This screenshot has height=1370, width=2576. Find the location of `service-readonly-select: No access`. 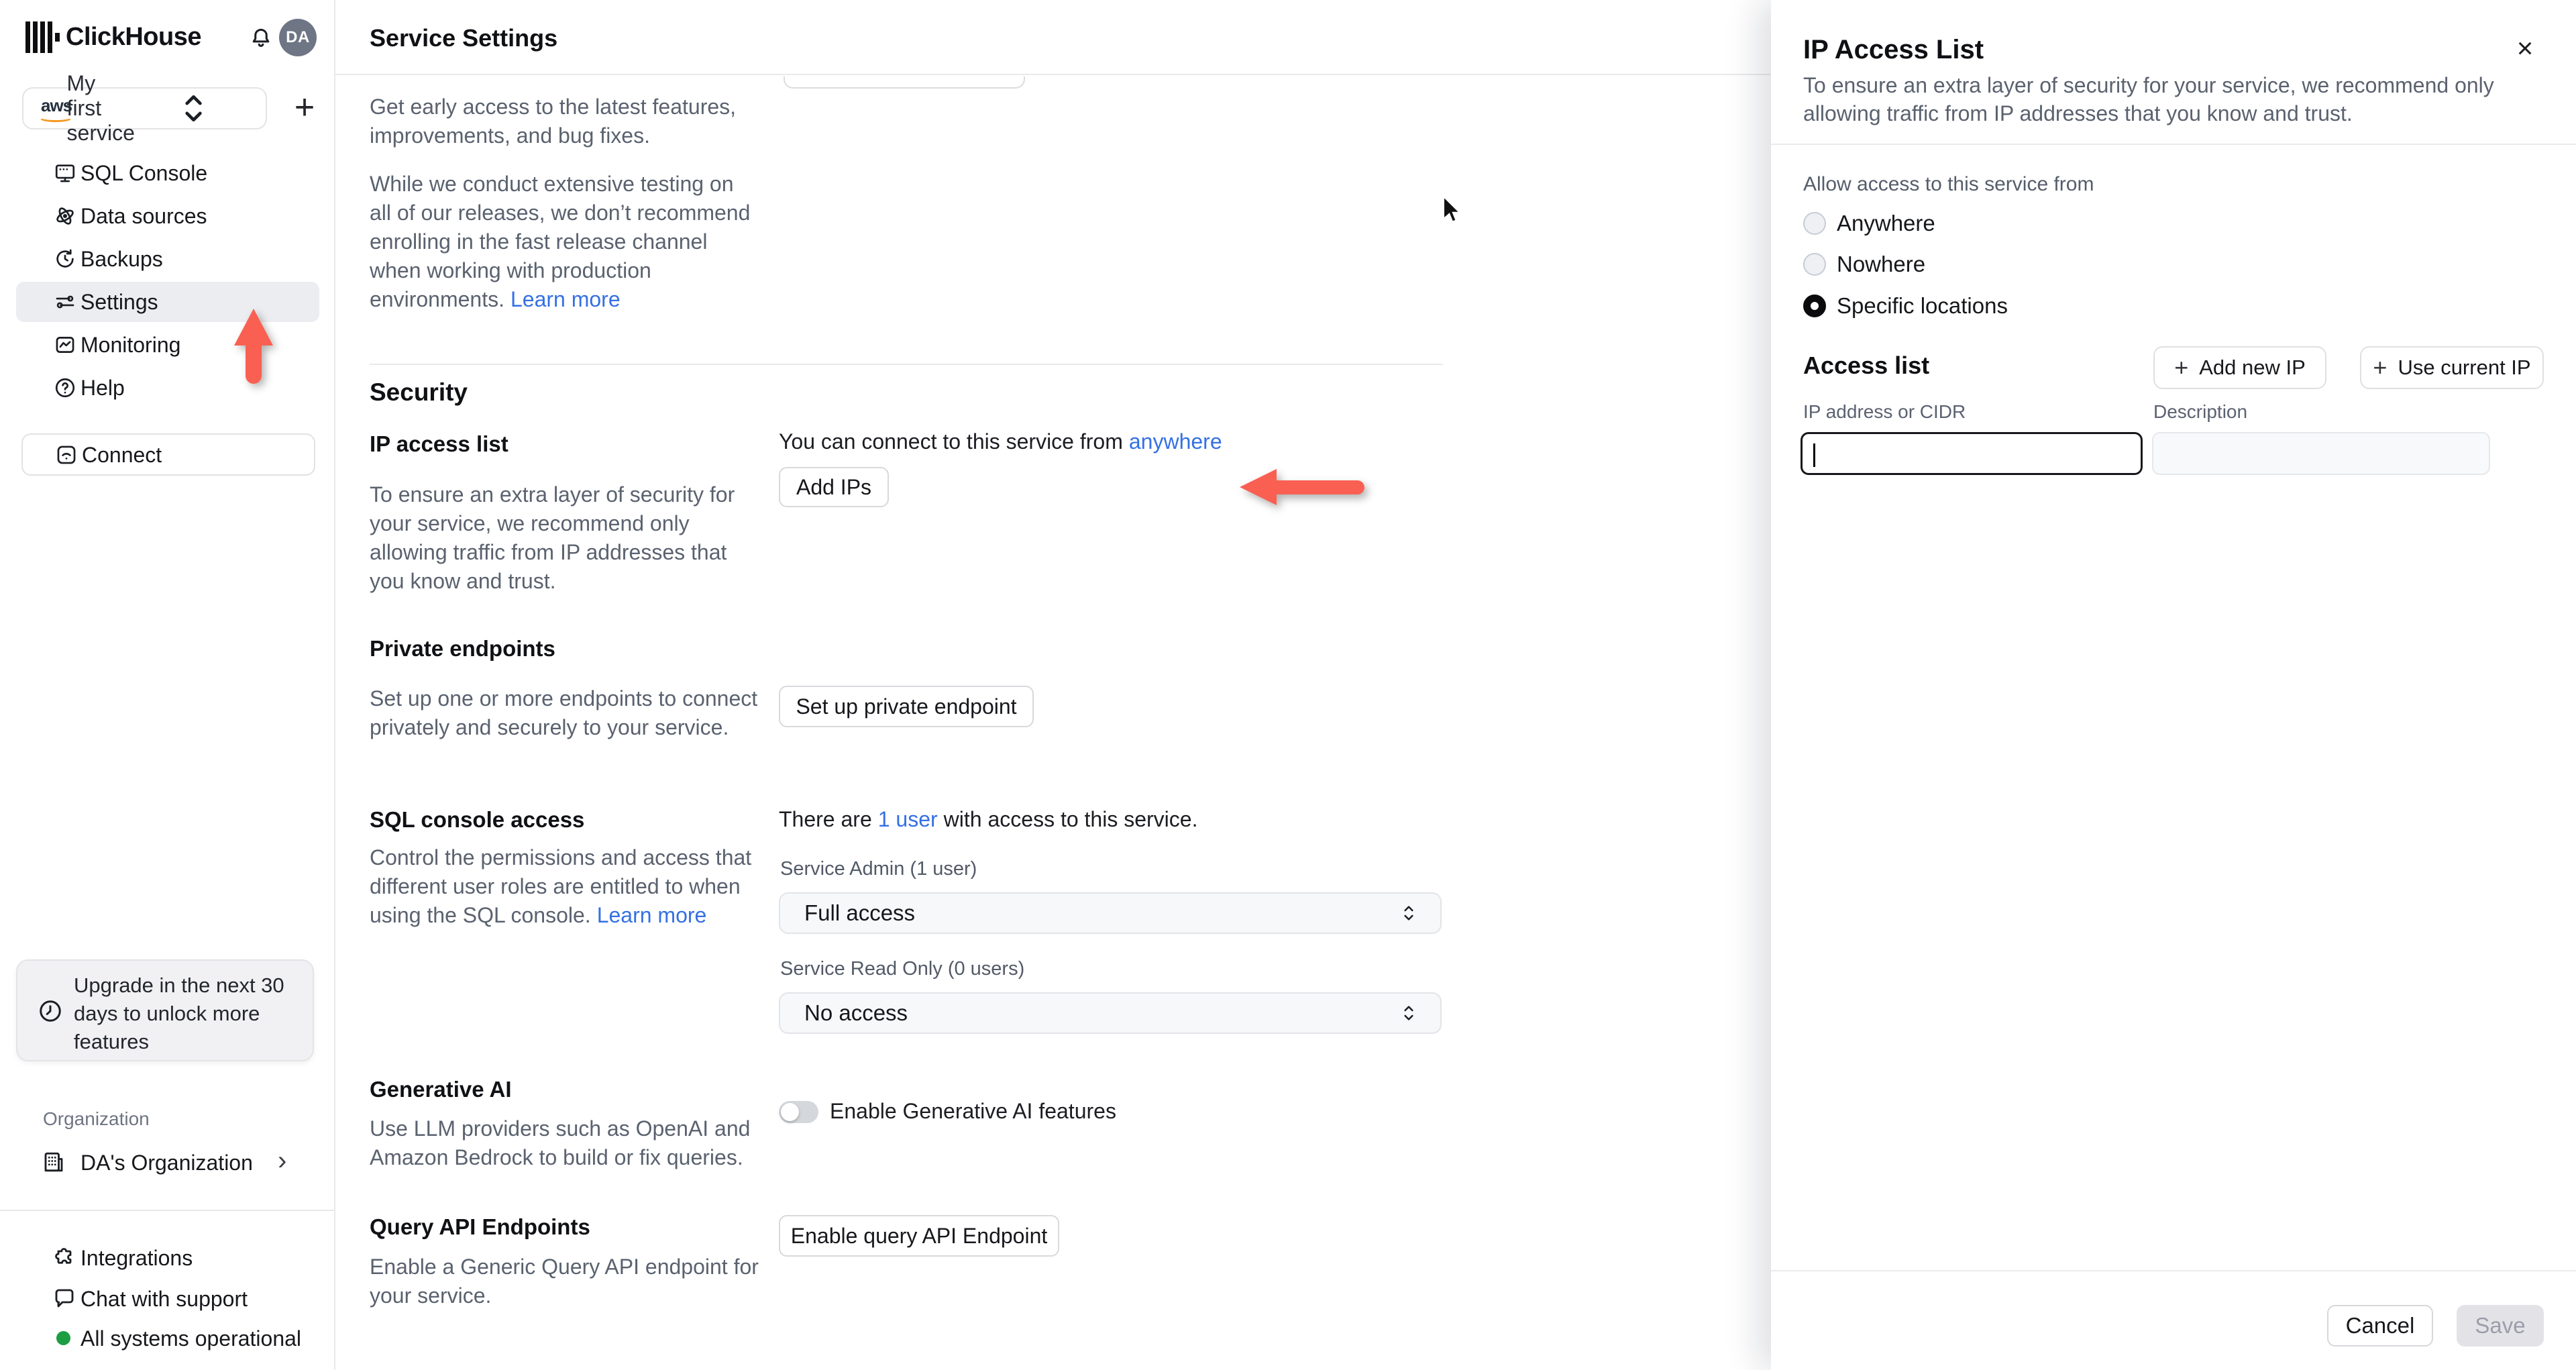

service-readonly-select: No access is located at coordinates (1110, 1013).